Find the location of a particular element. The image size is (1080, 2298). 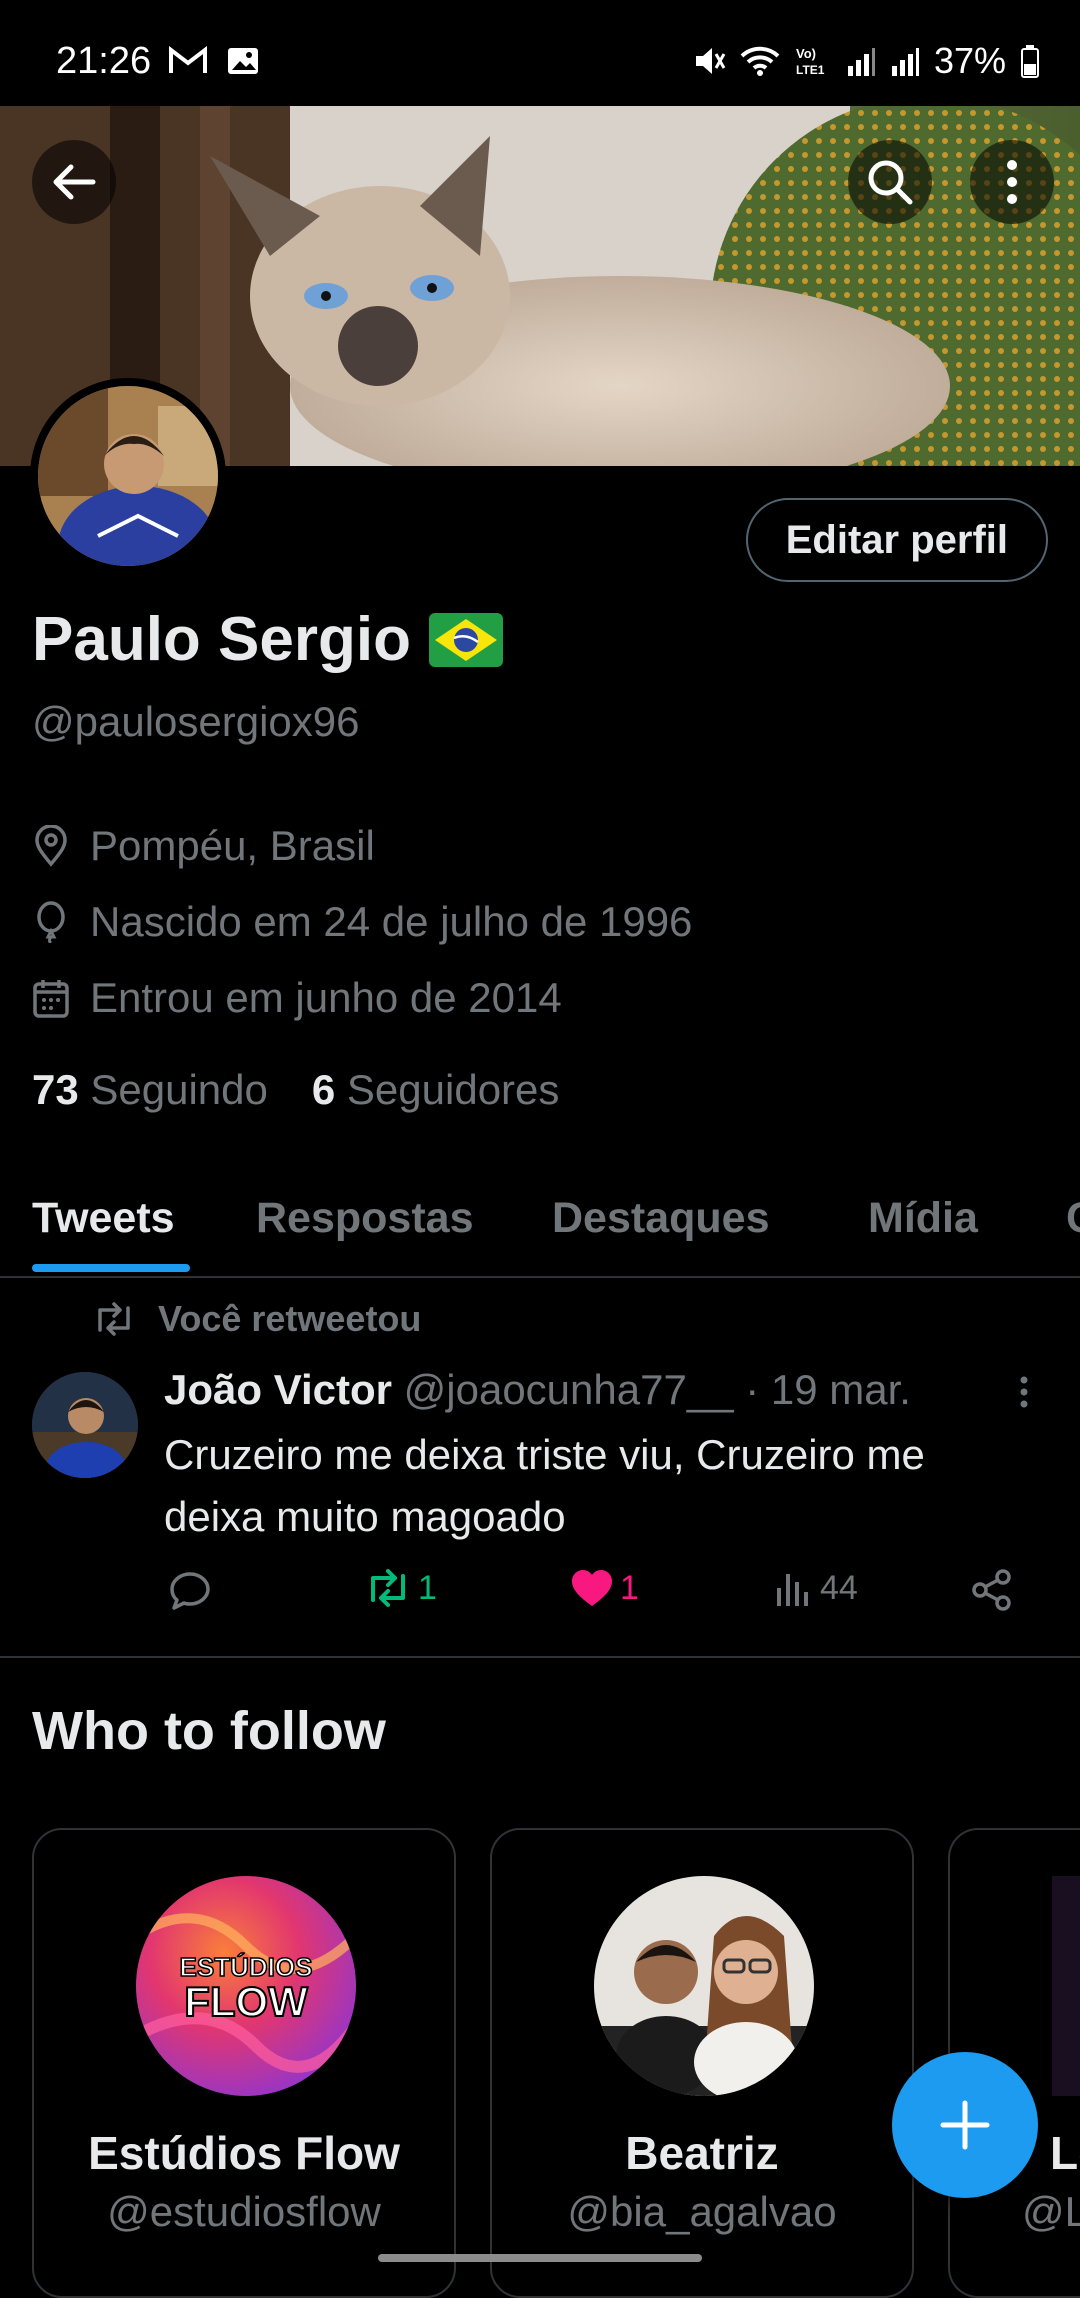

gesture-navigation-bar is located at coordinates (540, 2258).